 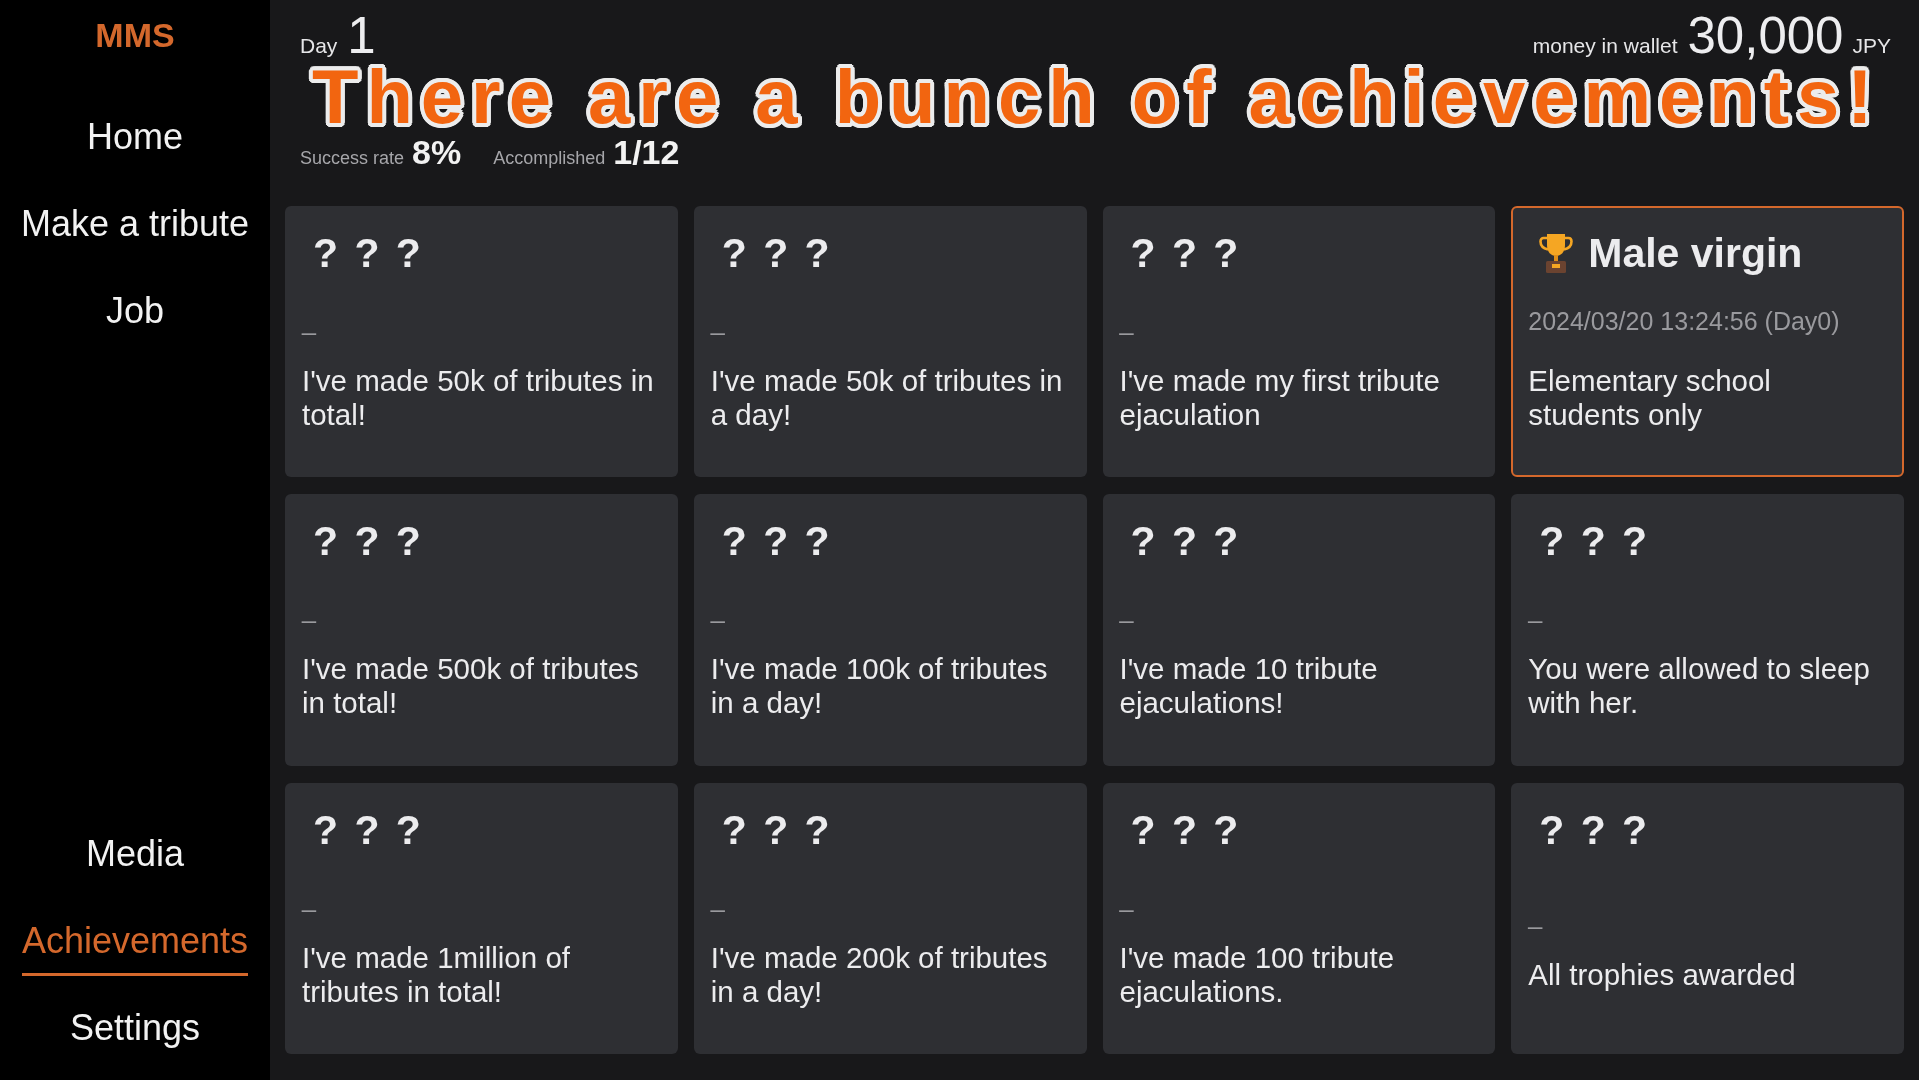 I want to click on stat-value: 1/12, so click(x=646, y=152).